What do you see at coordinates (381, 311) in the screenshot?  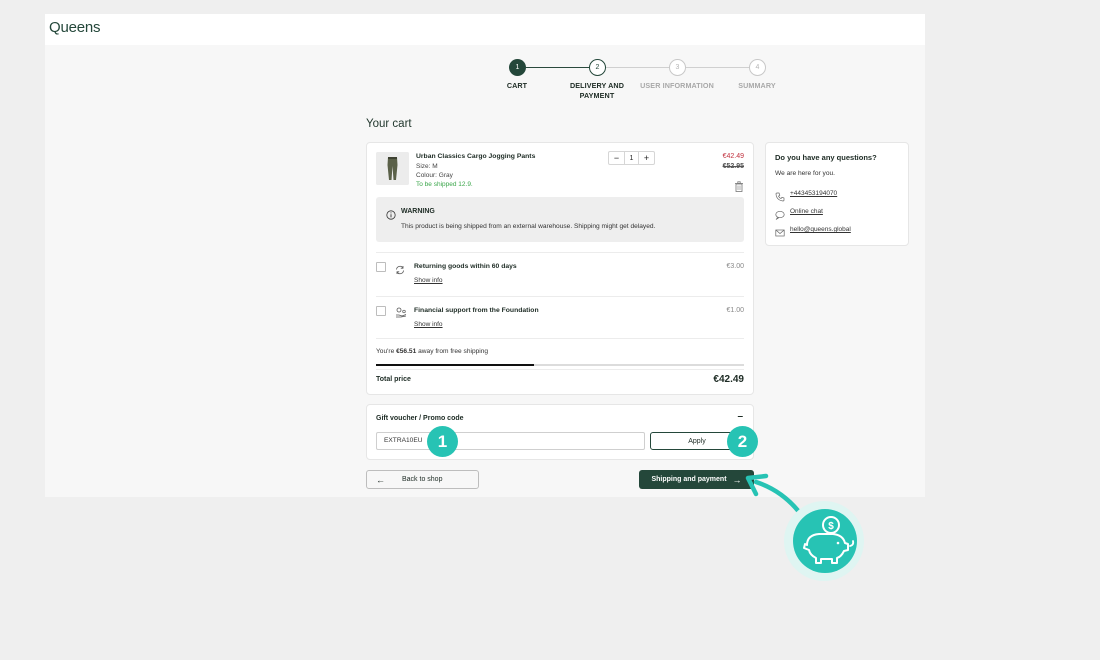 I see `extra-support-checkbox` at bounding box center [381, 311].